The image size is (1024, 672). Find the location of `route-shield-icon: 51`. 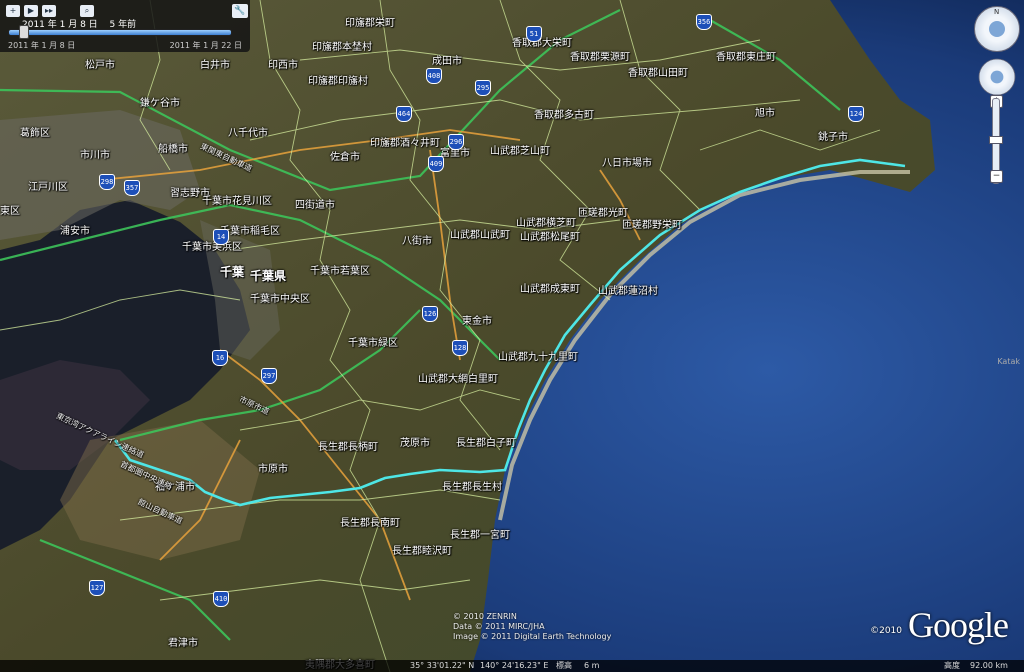

route-shield-icon: 51 is located at coordinates (534, 34).